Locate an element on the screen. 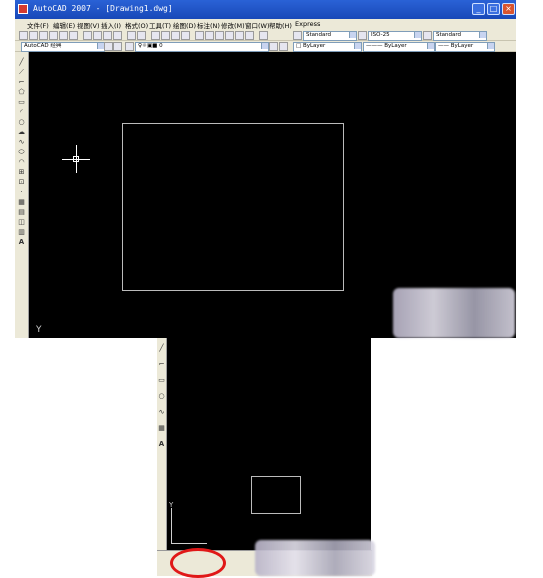 This screenshot has height=578, width=543. lineweight-select: —— ByLayer is located at coordinates (465, 47).